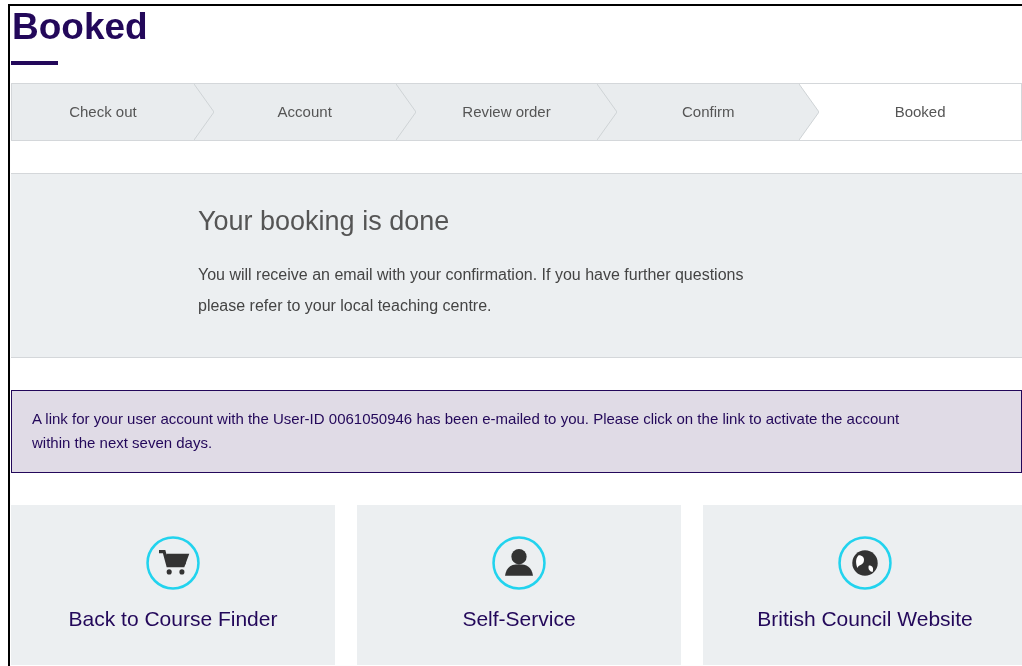 The height and width of the screenshot is (666, 1022). I want to click on progress-step: Review order, so click(506, 112).